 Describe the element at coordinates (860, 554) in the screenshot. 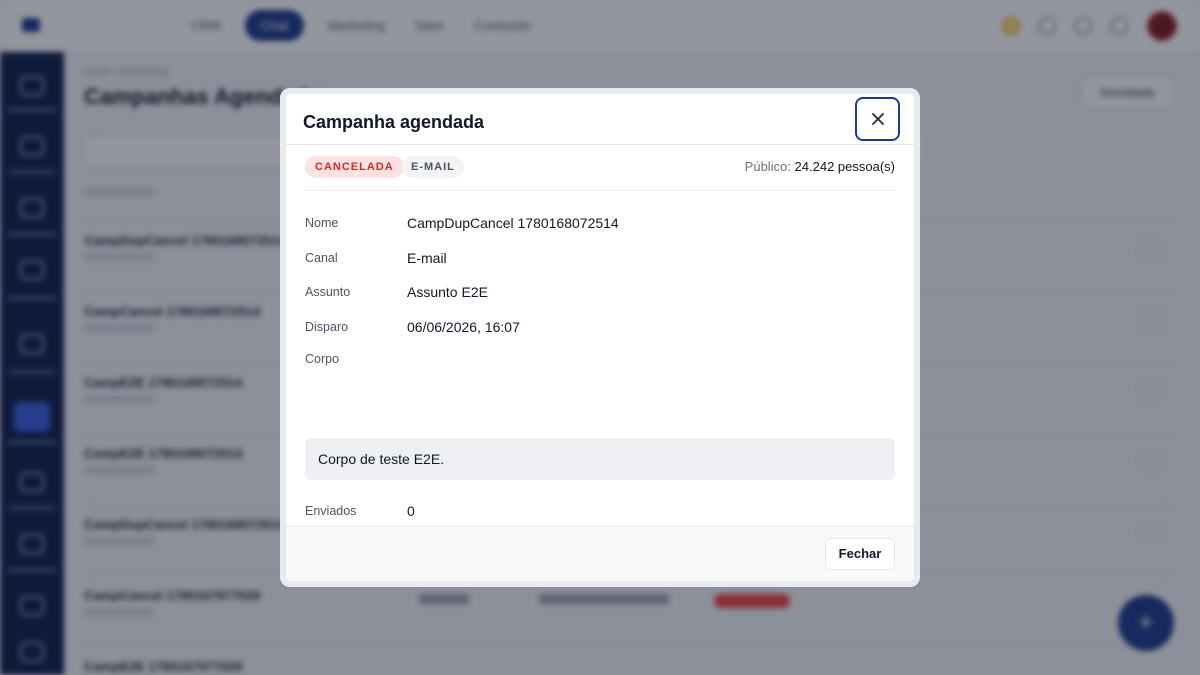

I see `fechar-button: Fechar` at that location.